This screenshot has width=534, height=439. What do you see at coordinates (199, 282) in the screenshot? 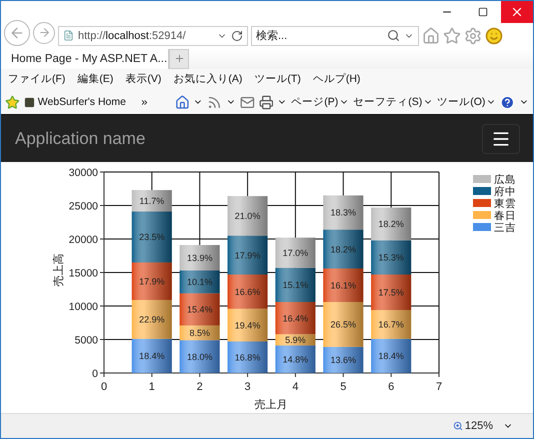
I see `data-label: 10.1%` at bounding box center [199, 282].